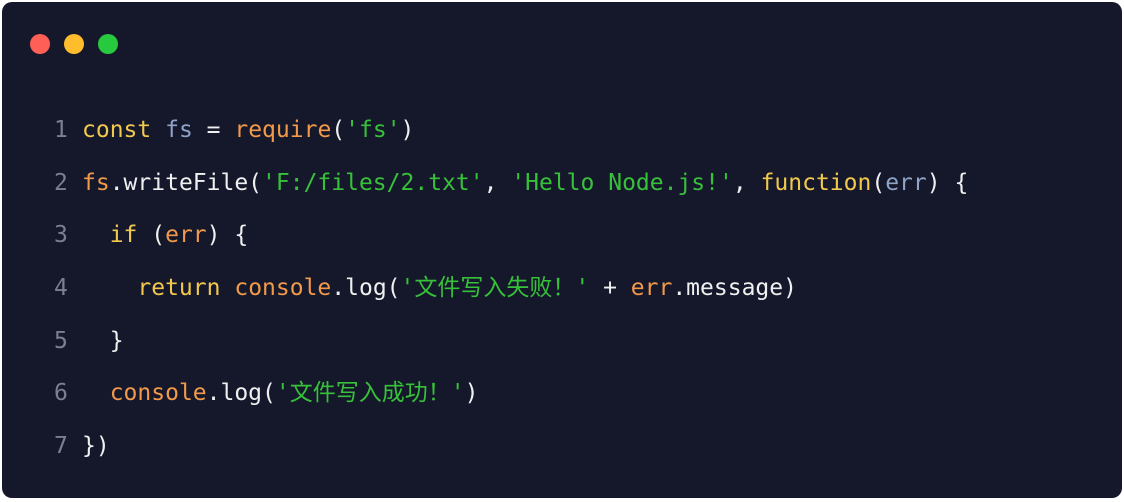 This screenshot has width=1124, height=502. I want to click on code-token: function, so click(816, 182).